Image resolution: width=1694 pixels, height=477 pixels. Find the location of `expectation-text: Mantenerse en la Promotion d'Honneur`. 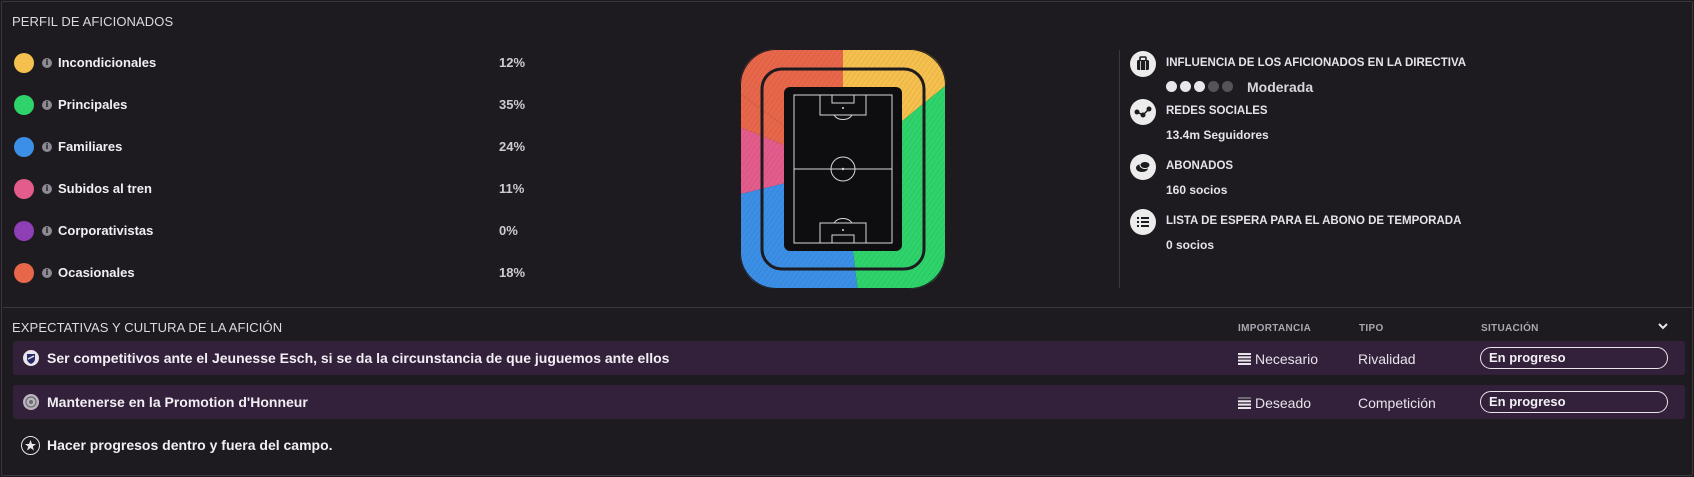

expectation-text: Mantenerse en la Promotion d'Honneur is located at coordinates (177, 402).